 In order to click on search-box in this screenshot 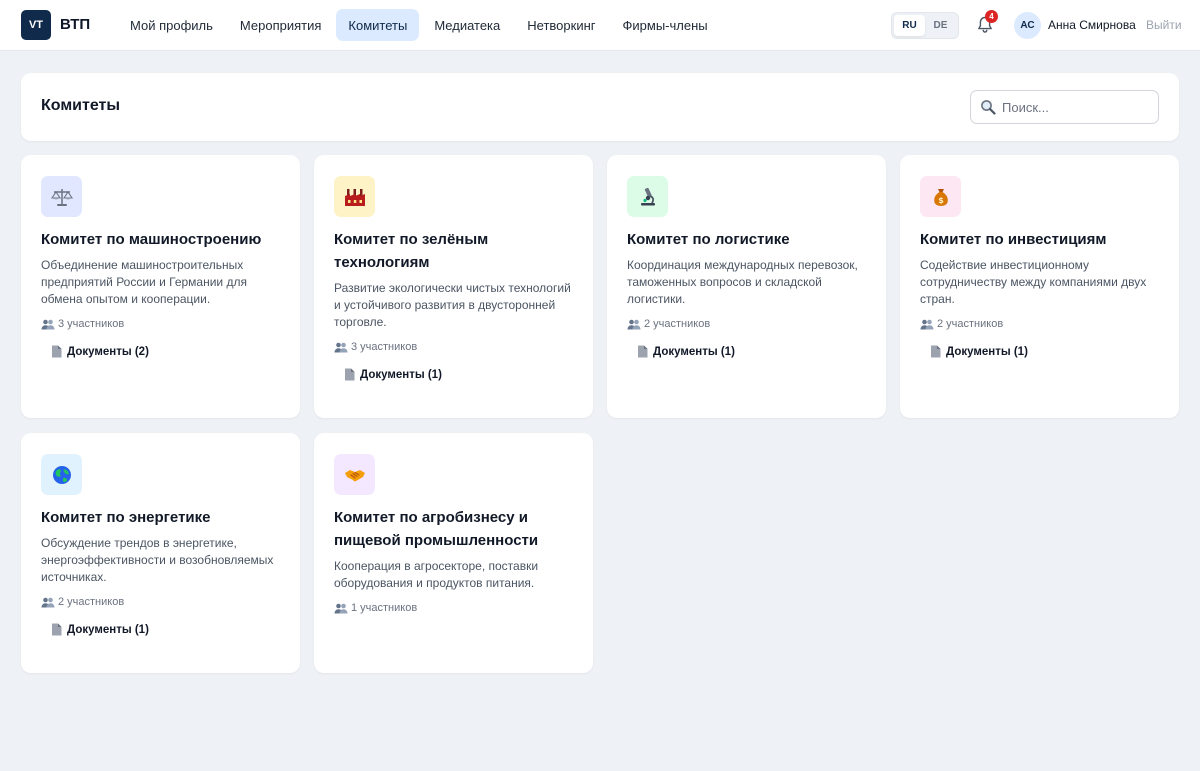, I will do `click(1064, 107)`.